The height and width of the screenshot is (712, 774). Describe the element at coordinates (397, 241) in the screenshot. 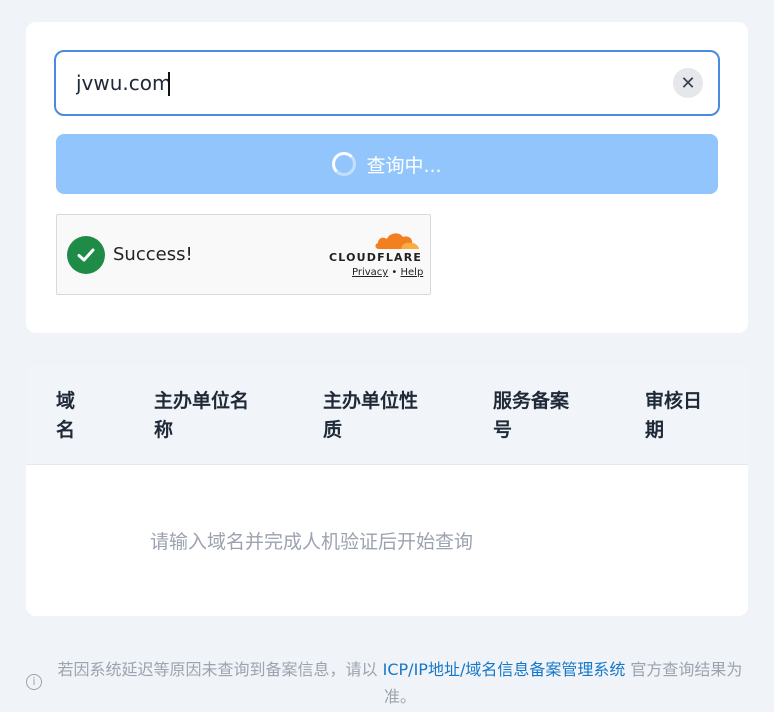

I see `cloudflare-cloud-icon` at that location.